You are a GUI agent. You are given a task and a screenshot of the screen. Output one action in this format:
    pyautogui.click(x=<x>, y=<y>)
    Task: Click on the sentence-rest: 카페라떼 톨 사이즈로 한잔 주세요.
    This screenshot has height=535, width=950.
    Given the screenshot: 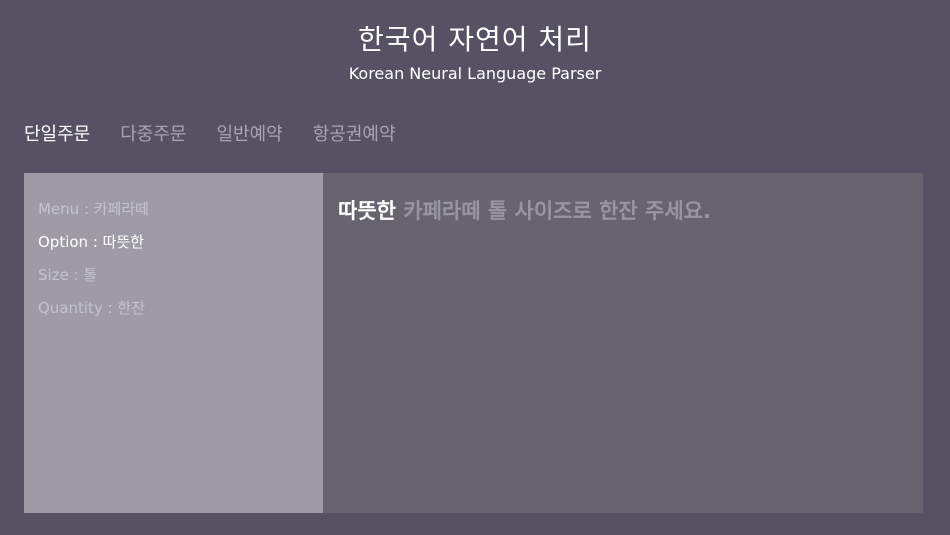 What is the action you would take?
    pyautogui.click(x=553, y=211)
    